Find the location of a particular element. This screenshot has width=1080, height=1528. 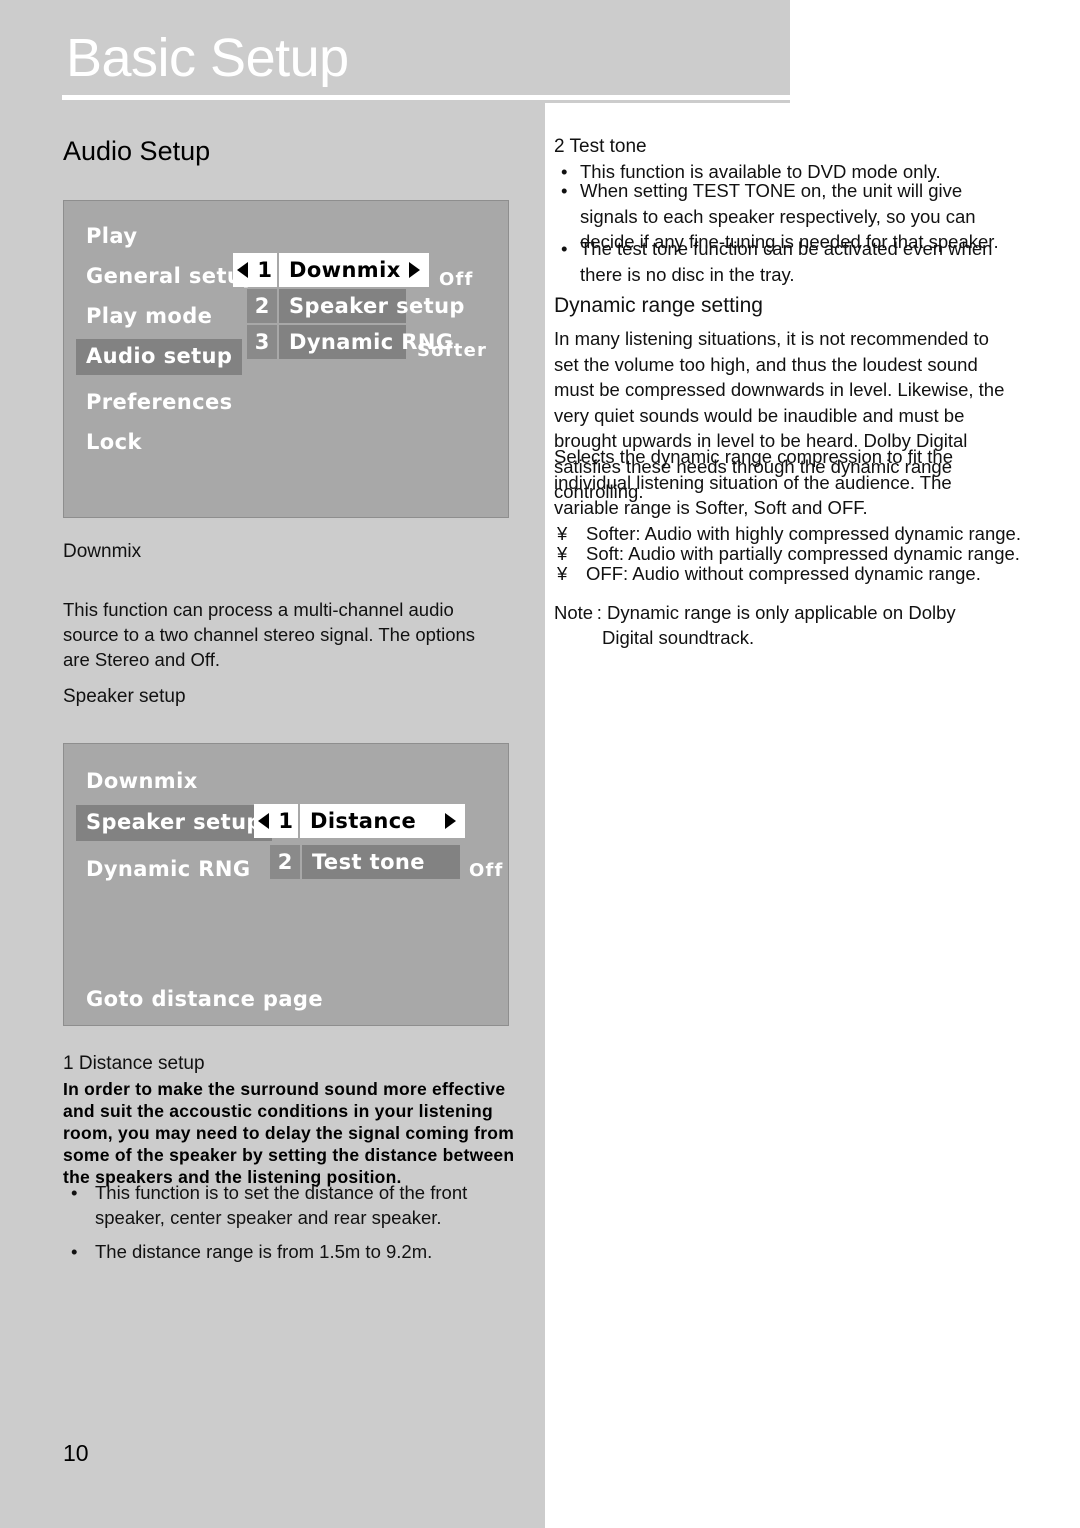

bullet-text: The distance range is from 1.5m to 9.2m. is located at coordinates (264, 1251).